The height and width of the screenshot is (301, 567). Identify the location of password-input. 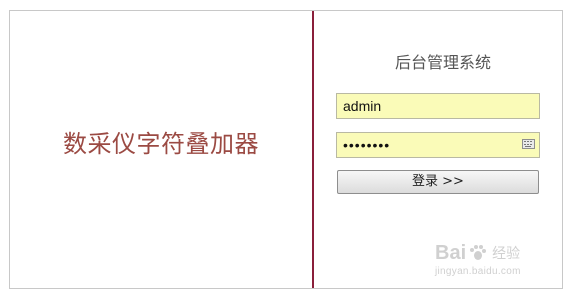
(438, 145).